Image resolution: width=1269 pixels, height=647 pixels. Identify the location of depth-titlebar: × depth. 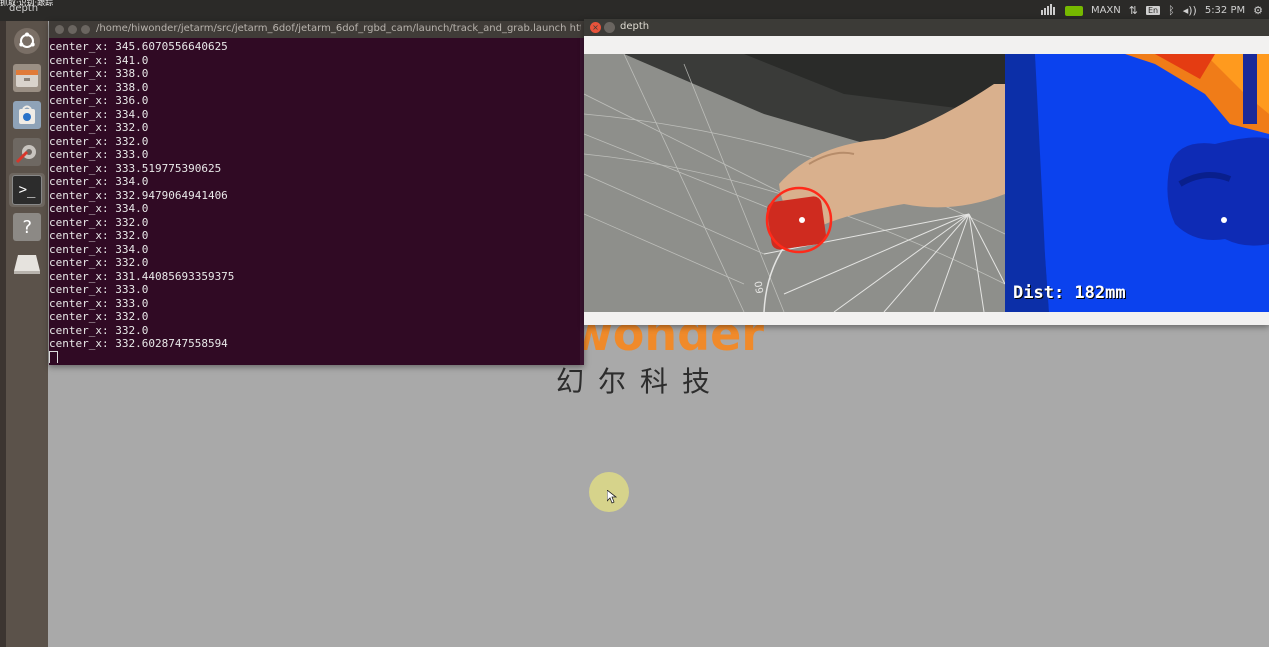
(926, 27).